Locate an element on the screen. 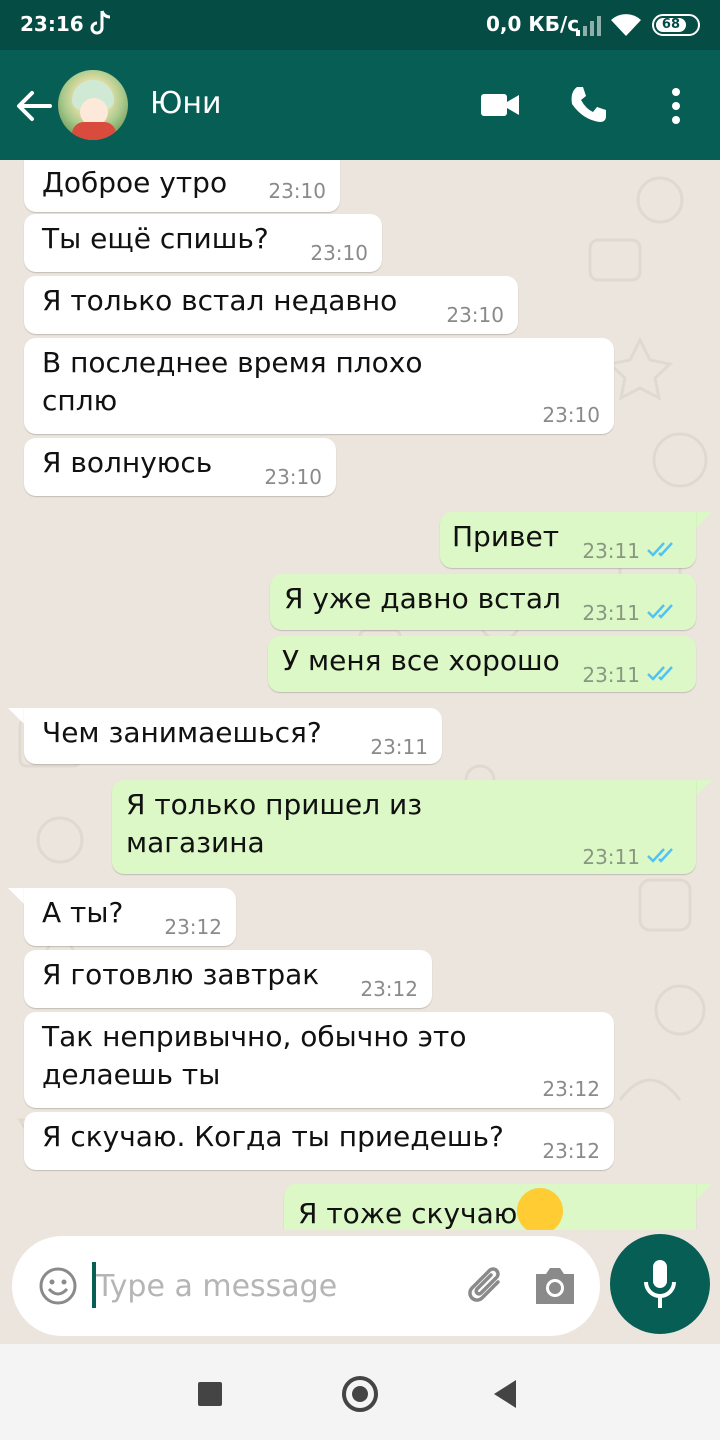 Image resolution: width=720 pixels, height=1440 pixels. pensive-face-emoji is located at coordinates (540, 1209).